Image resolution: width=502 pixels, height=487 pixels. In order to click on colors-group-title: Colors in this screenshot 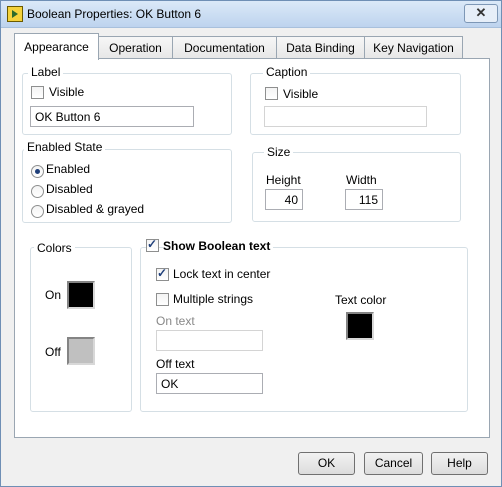, I will do `click(54, 248)`.